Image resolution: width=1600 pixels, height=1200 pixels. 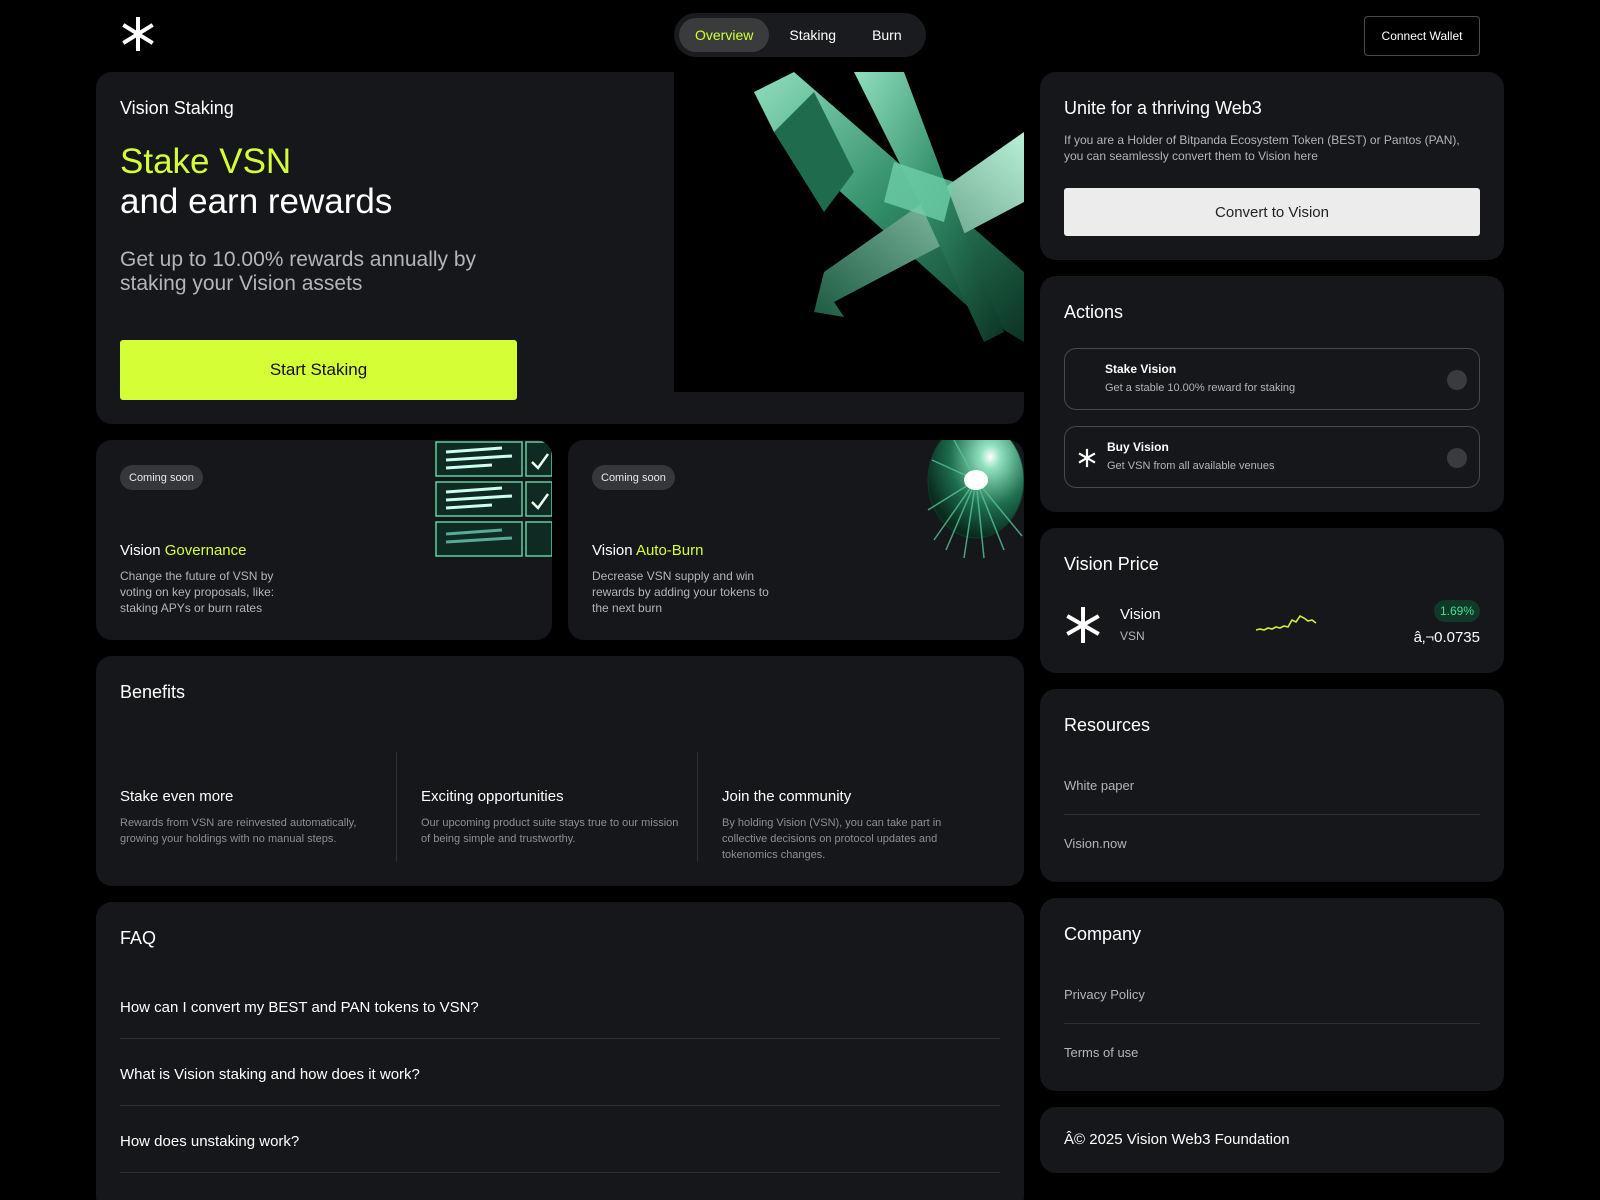 I want to click on convert-title: Unite for a thriving Web3, so click(x=1163, y=108).